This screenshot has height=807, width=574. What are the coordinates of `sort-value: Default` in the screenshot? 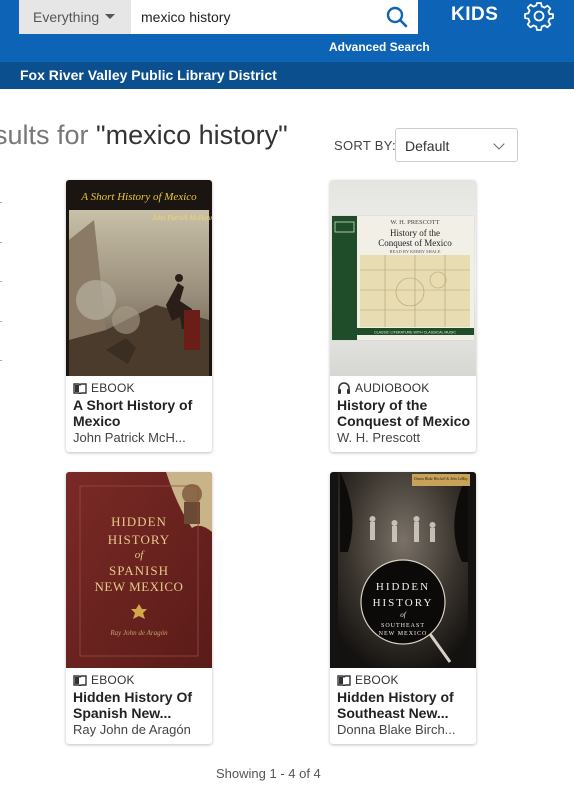 It's located at (427, 146).